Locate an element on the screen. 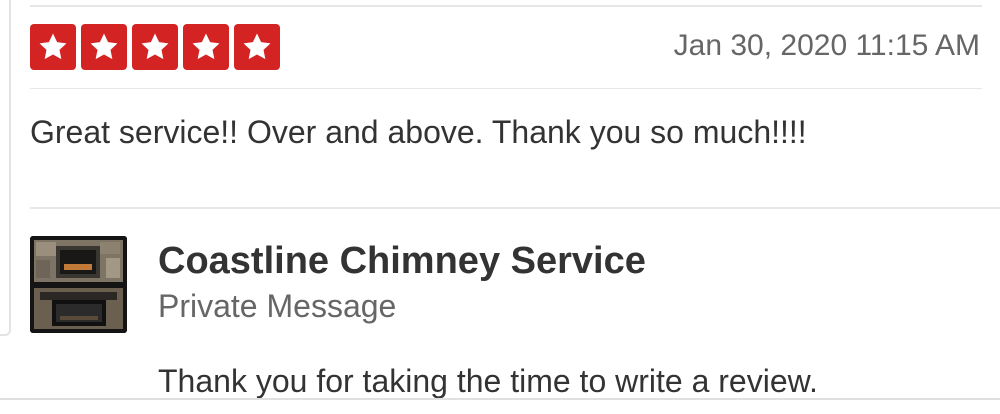 This screenshot has width=1000, height=414. message-type-label: Private Message is located at coordinates (277, 306).